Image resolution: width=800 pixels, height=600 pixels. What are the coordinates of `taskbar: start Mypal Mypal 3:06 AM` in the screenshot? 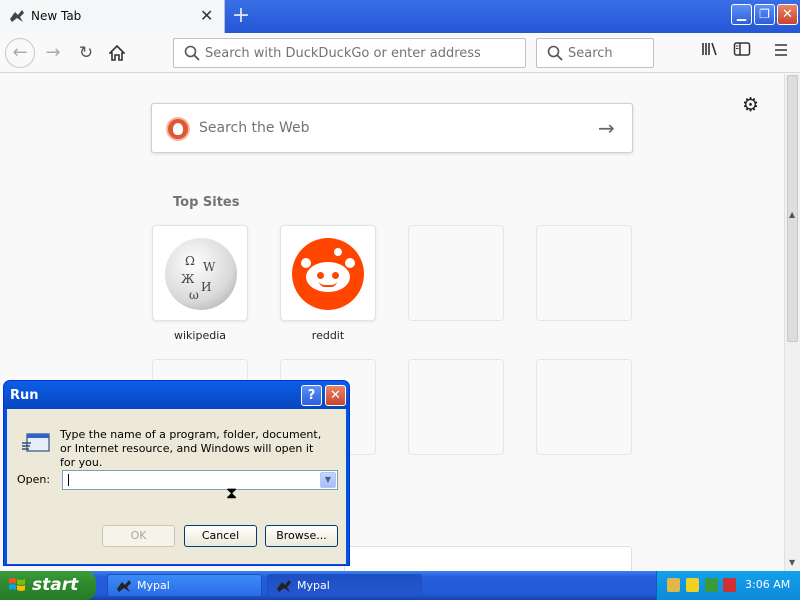 It's located at (400, 585).